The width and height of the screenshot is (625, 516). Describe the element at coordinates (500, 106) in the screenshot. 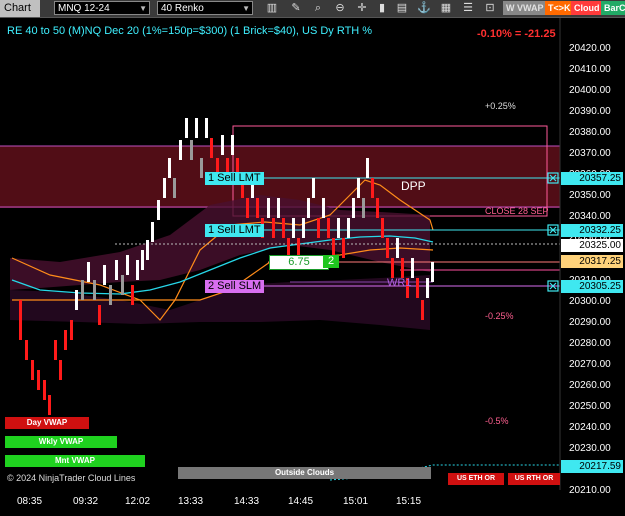

I see `plus-quarter-pct-label: +0.25%` at that location.